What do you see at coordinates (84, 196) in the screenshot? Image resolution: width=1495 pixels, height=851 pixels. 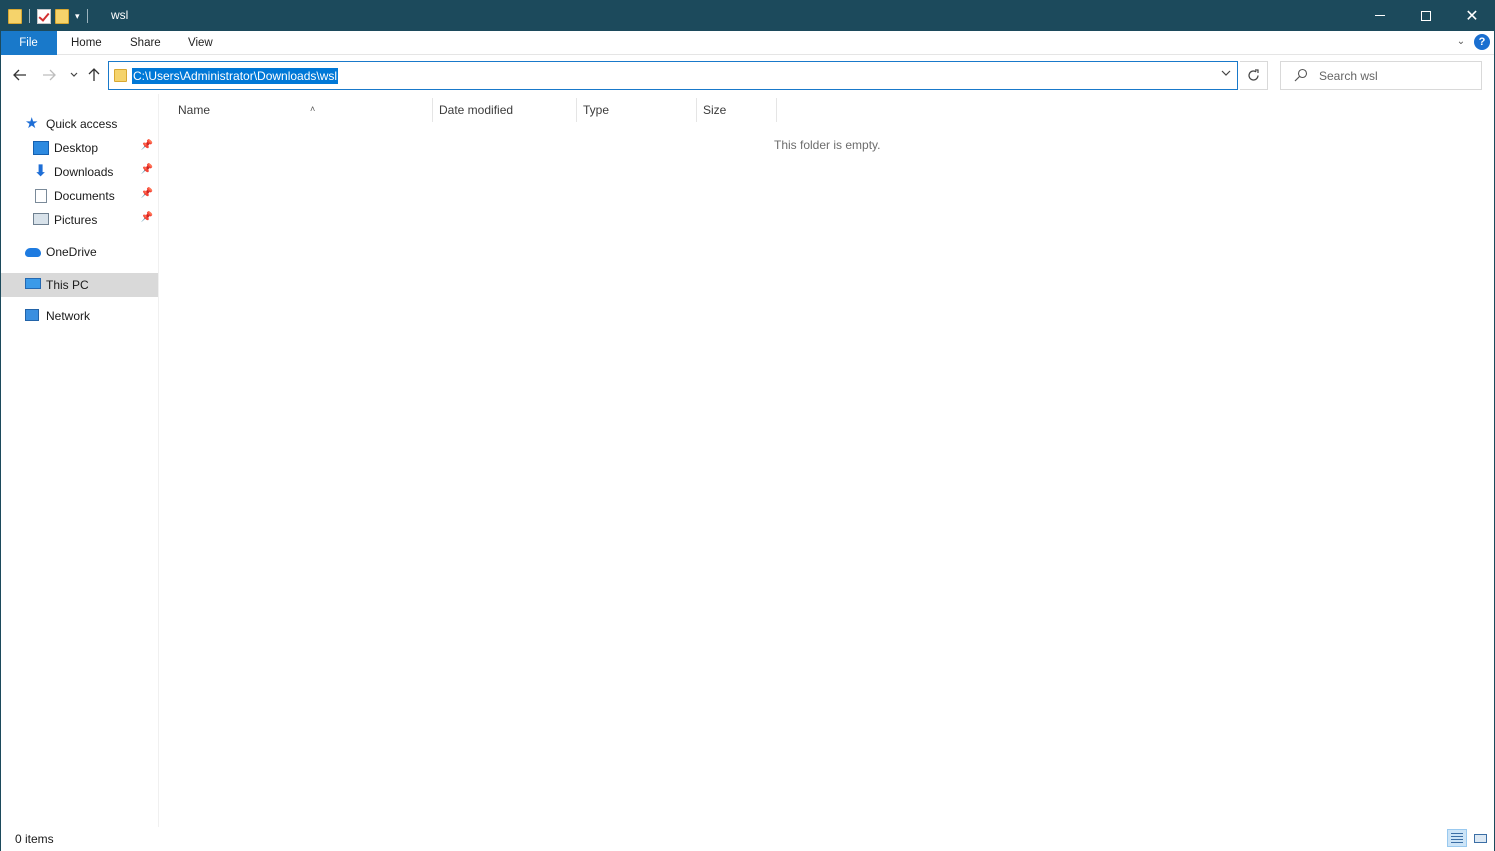 I see `sidebar-item-label: Documents` at bounding box center [84, 196].